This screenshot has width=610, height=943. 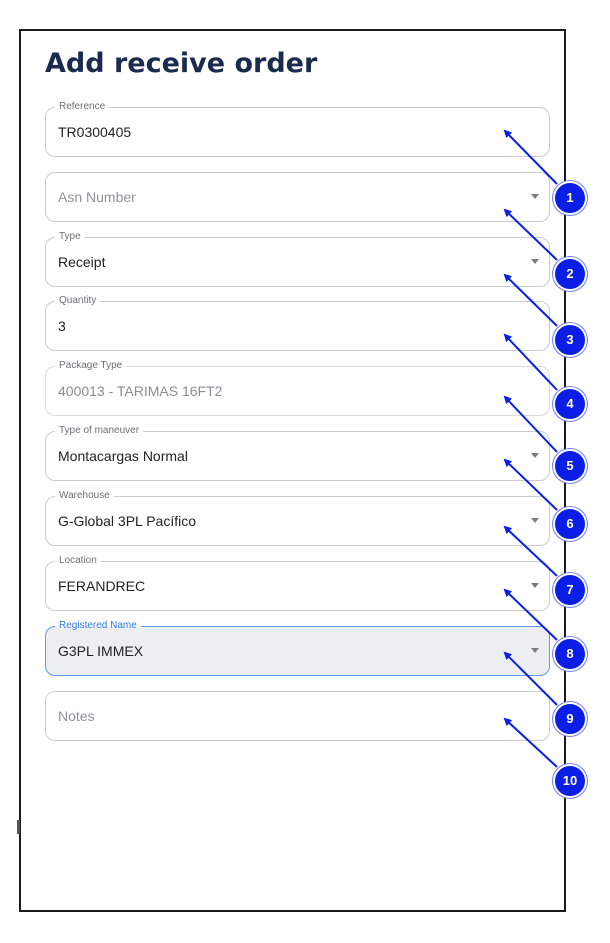 What do you see at coordinates (570, 654) in the screenshot?
I see `annotation-badge-8: 8` at bounding box center [570, 654].